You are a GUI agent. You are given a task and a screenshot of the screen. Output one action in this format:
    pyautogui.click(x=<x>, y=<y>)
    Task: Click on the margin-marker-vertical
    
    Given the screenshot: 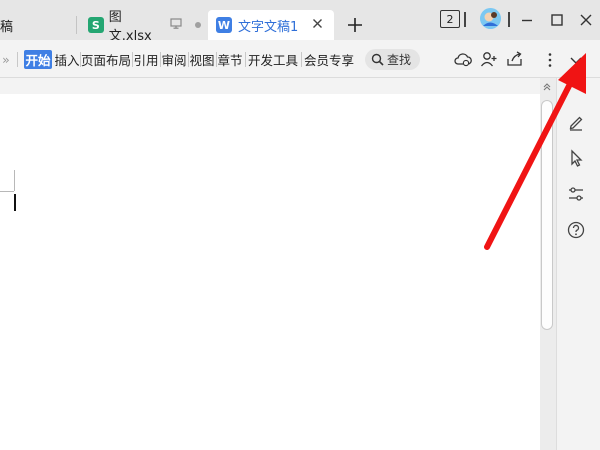 What is the action you would take?
    pyautogui.click(x=14, y=180)
    